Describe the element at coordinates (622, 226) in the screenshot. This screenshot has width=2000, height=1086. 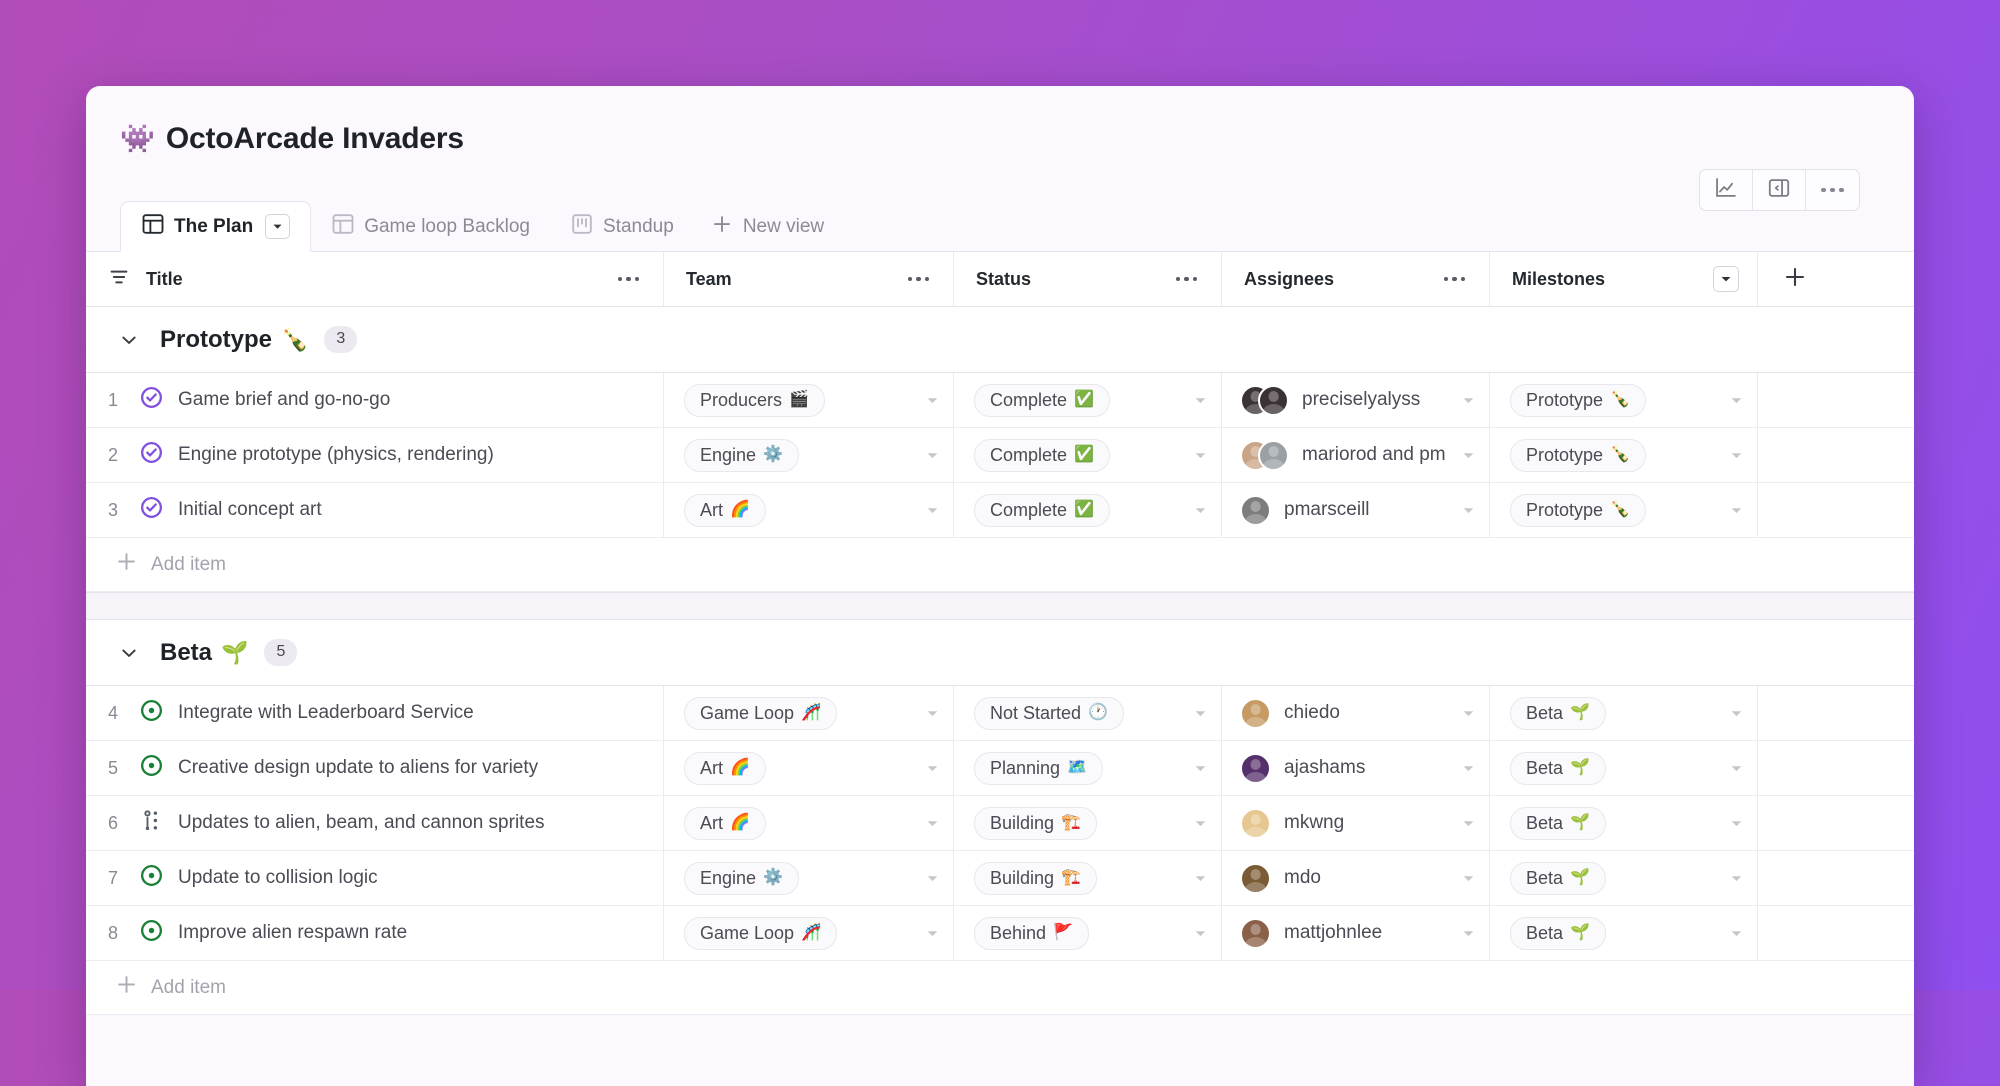
I see `tab-standup: Standup` at that location.